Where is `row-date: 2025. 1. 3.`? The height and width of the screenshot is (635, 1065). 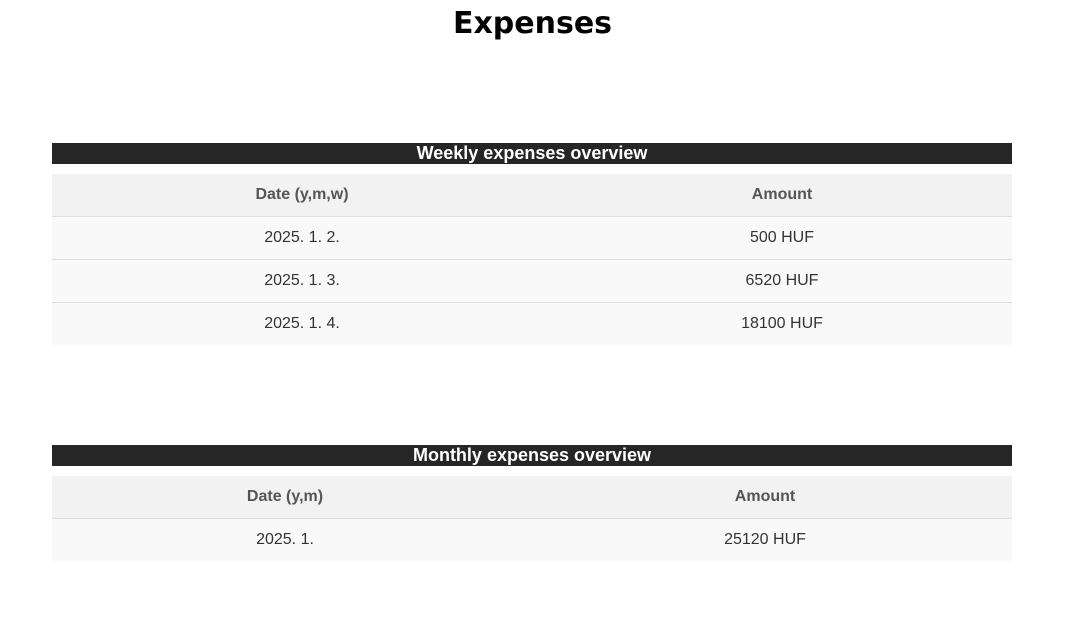 row-date: 2025. 1. 3. is located at coordinates (302, 281).